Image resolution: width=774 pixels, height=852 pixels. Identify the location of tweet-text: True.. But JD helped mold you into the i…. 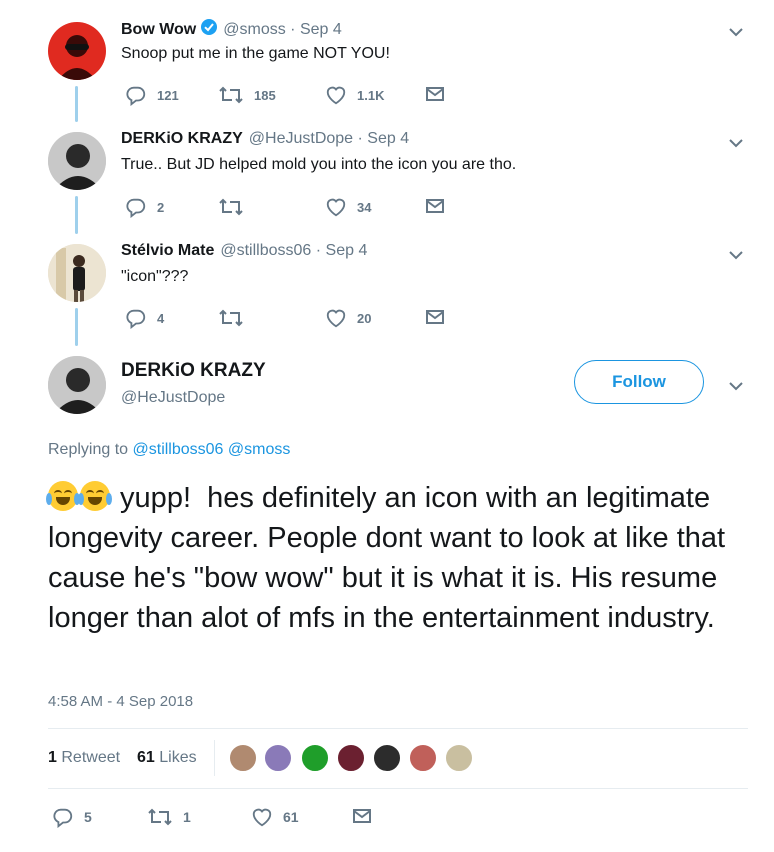
(319, 164).